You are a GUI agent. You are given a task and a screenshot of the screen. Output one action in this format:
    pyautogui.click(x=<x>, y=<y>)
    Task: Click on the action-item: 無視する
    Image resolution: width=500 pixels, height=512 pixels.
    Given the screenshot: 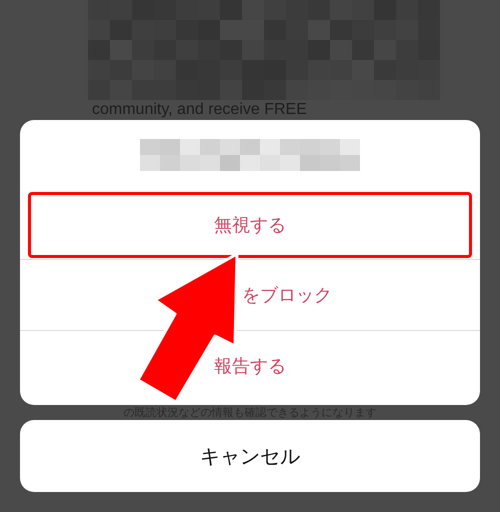 What is the action you would take?
    pyautogui.click(x=250, y=225)
    